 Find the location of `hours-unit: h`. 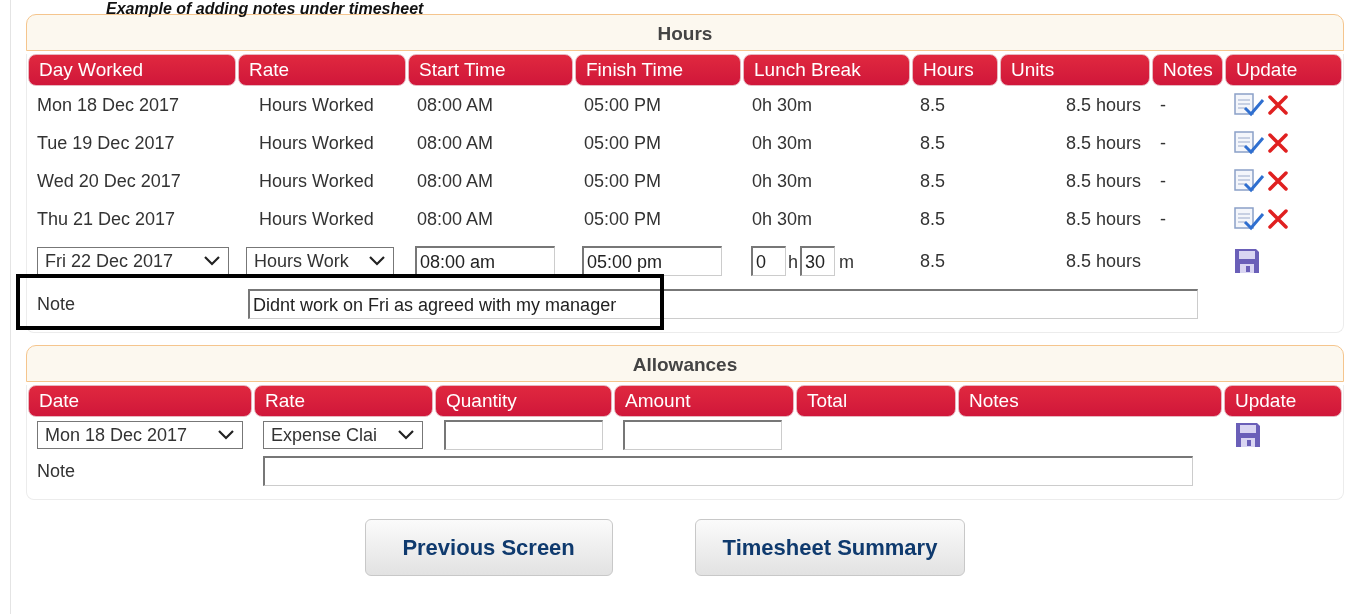

hours-unit: h is located at coordinates (793, 262).